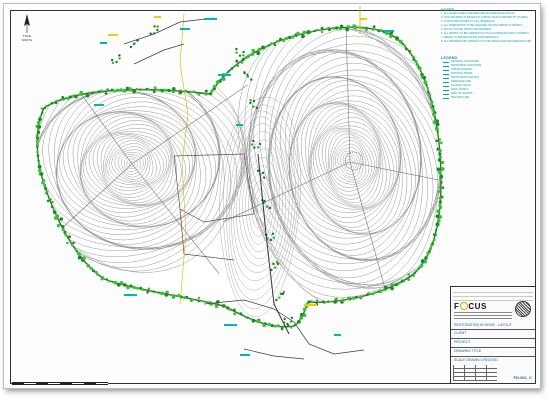 The width and height of the screenshot is (549, 400). What do you see at coordinates (483, 316) in the screenshot?
I see `company-address` at bounding box center [483, 316].